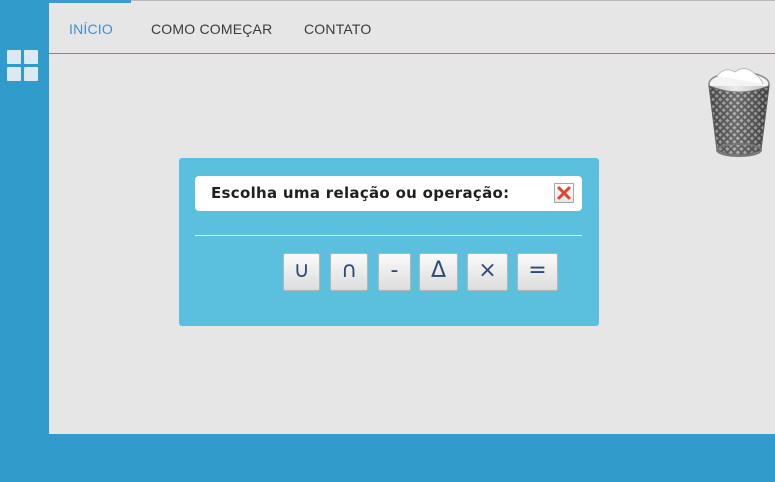 Image resolution: width=775 pixels, height=482 pixels. I want to click on union-button: ∪, so click(301, 272).